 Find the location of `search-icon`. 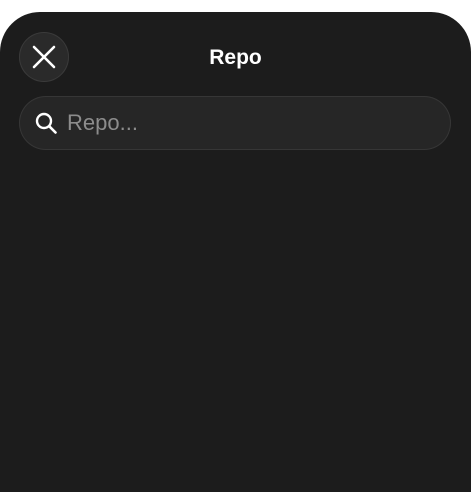

search-icon is located at coordinates (46, 123).